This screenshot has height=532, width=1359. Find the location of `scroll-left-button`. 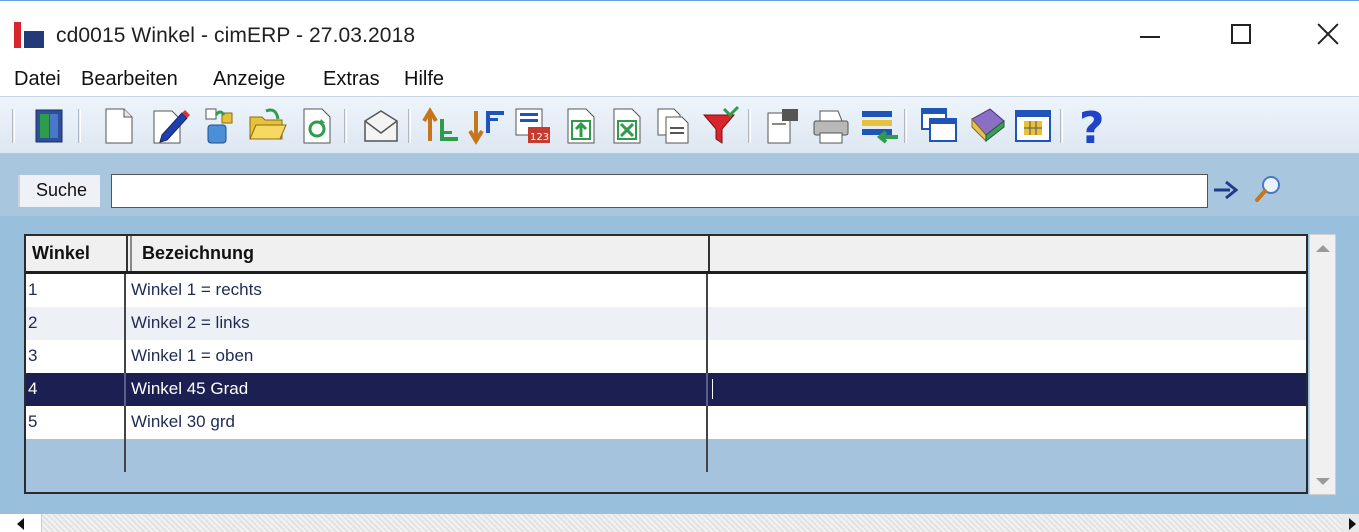

scroll-left-button is located at coordinates (21, 523).